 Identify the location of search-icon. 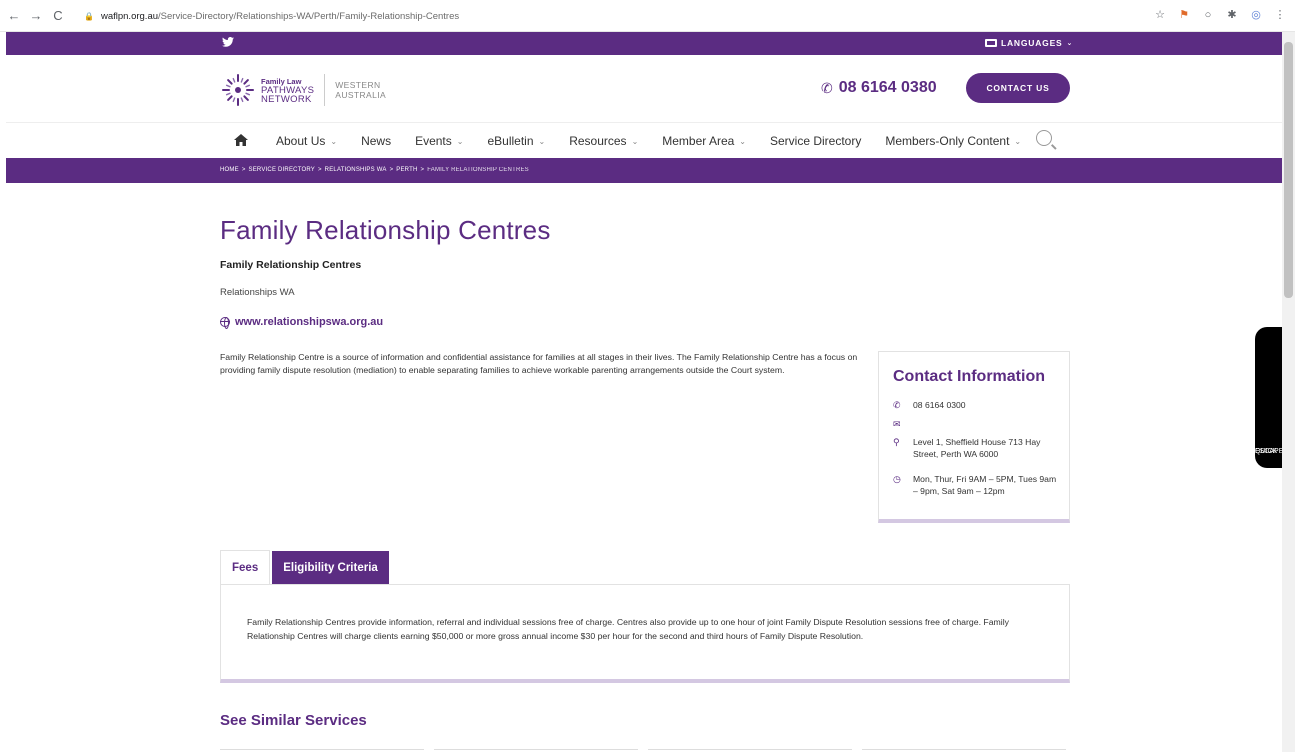
(1044, 138).